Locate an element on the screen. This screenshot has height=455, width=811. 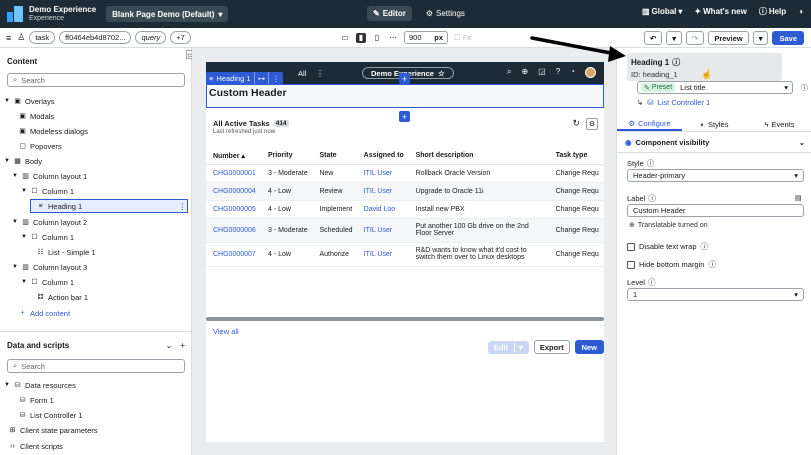
column-header-short-description: Short description is located at coordinates (478, 156).